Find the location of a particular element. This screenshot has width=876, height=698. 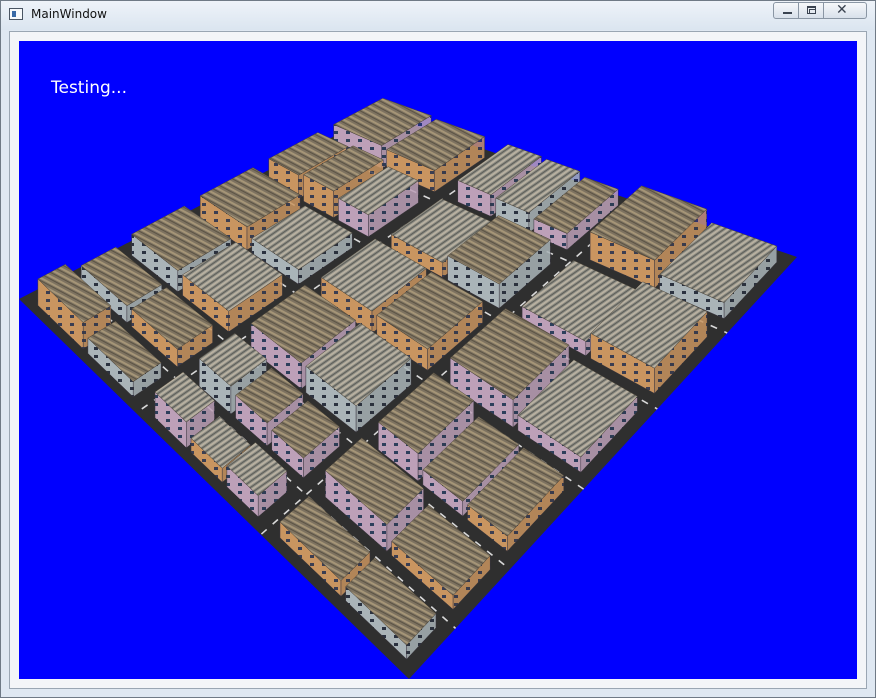

close-icon: ✕ is located at coordinates (842, 10).